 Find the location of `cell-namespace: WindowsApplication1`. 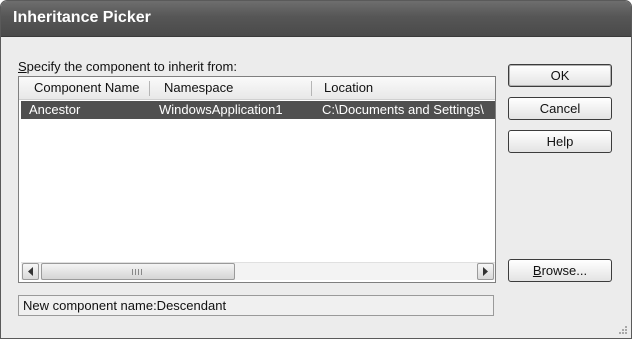

cell-namespace: WindowsApplication1 is located at coordinates (221, 109).